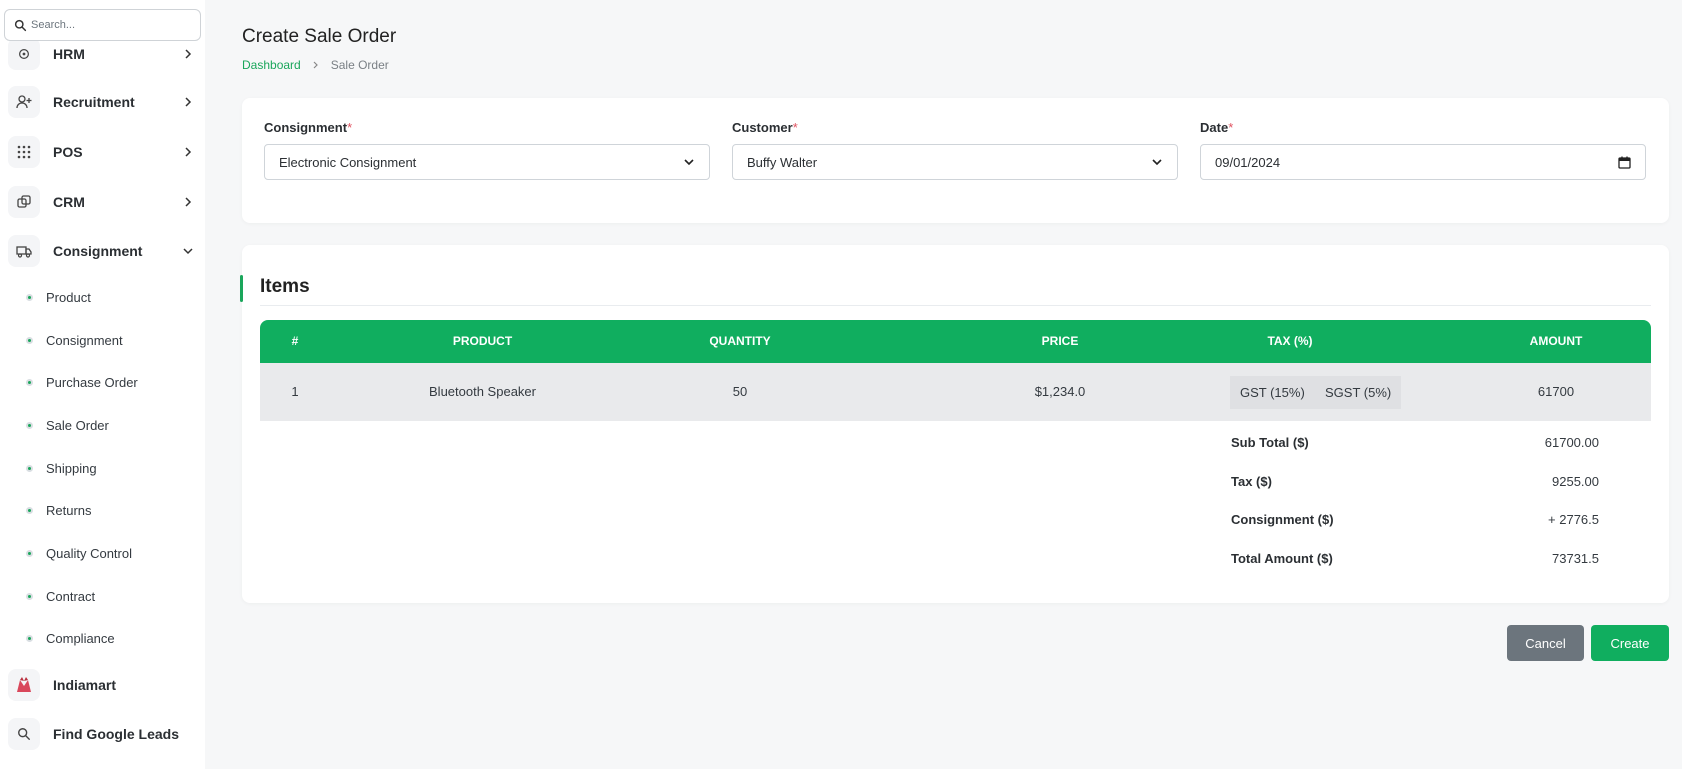  Describe the element at coordinates (271, 65) in the screenshot. I see `breadcrumb-dashboard-link: Dashboard` at that location.